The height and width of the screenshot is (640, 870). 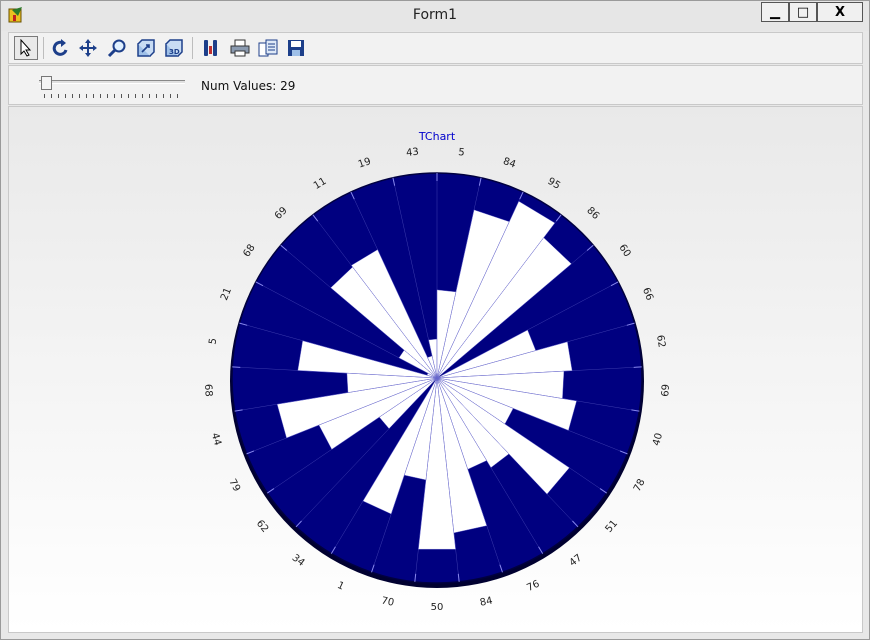 I want to click on pointer-button, so click(x=26, y=48).